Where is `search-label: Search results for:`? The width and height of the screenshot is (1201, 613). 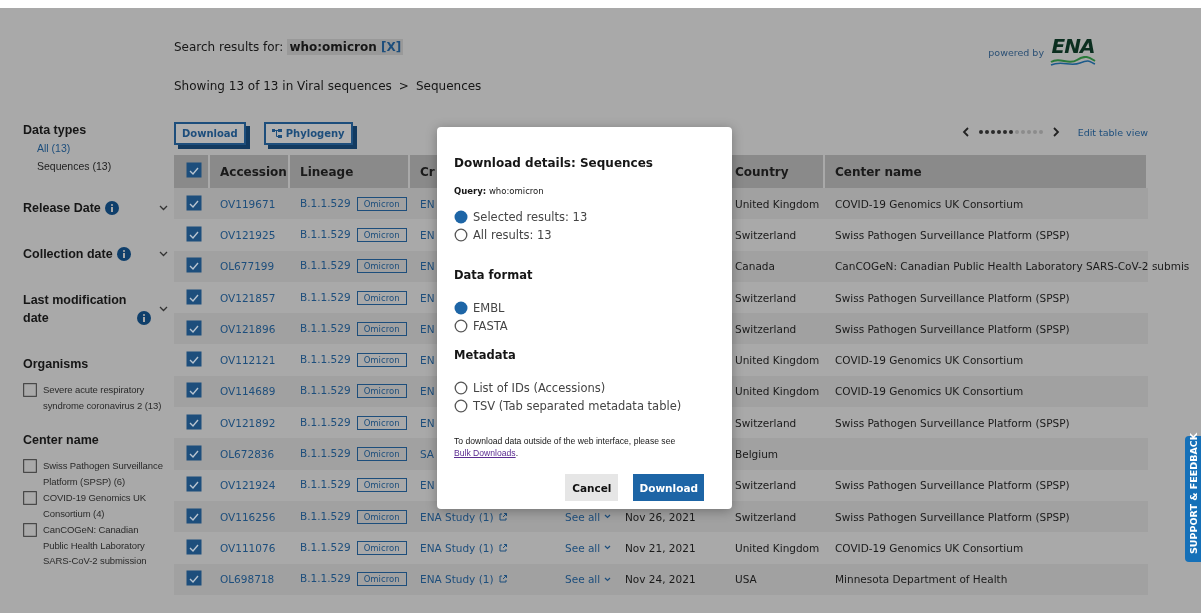 search-label: Search results for: is located at coordinates (229, 47).